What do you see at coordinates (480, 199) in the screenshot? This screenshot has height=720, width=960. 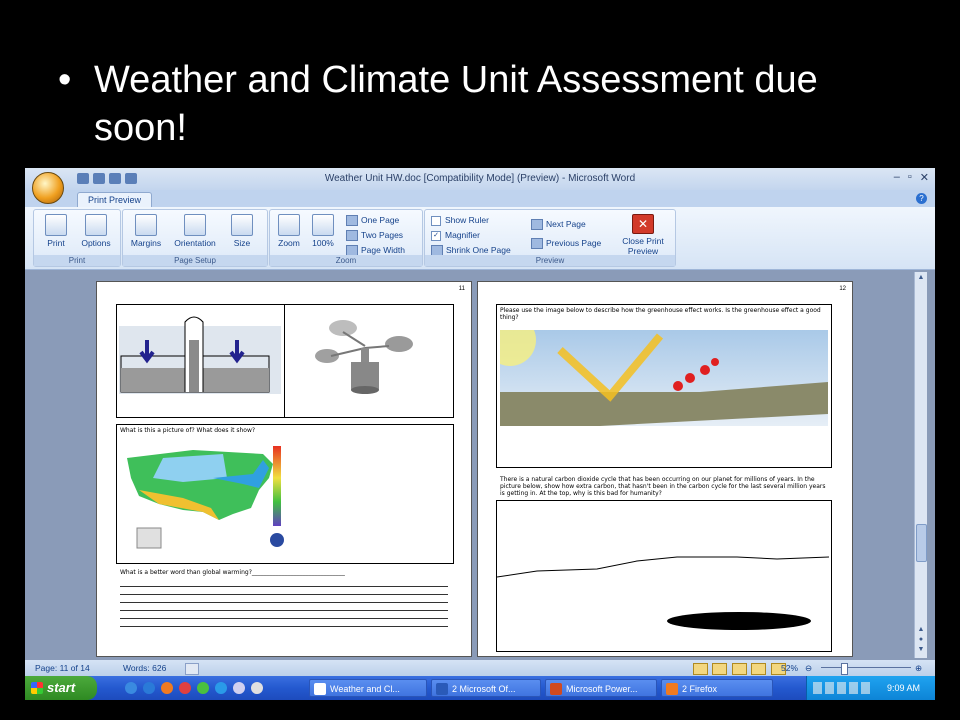 I see `ribbon-tabs: Print Preview ?` at bounding box center [480, 199].